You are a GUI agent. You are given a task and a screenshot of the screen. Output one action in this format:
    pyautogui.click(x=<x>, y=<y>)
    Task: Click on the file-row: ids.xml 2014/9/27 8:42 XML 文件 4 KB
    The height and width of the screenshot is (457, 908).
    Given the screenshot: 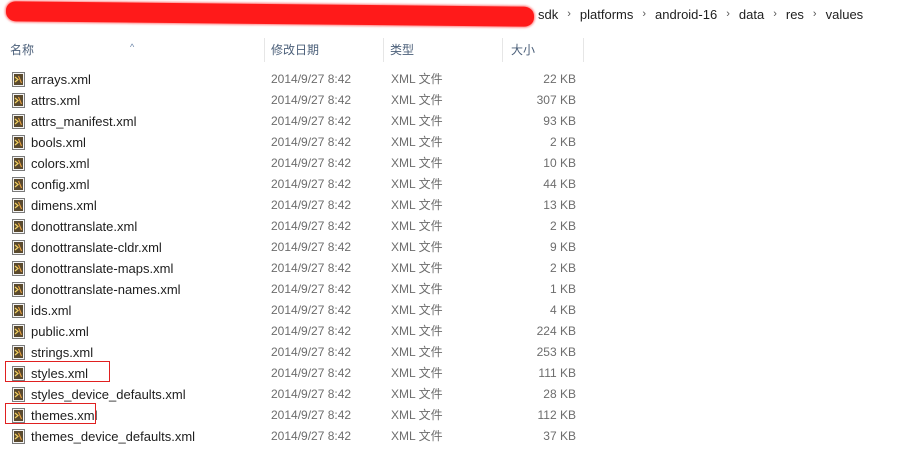 What is the action you would take?
    pyautogui.click(x=454, y=310)
    